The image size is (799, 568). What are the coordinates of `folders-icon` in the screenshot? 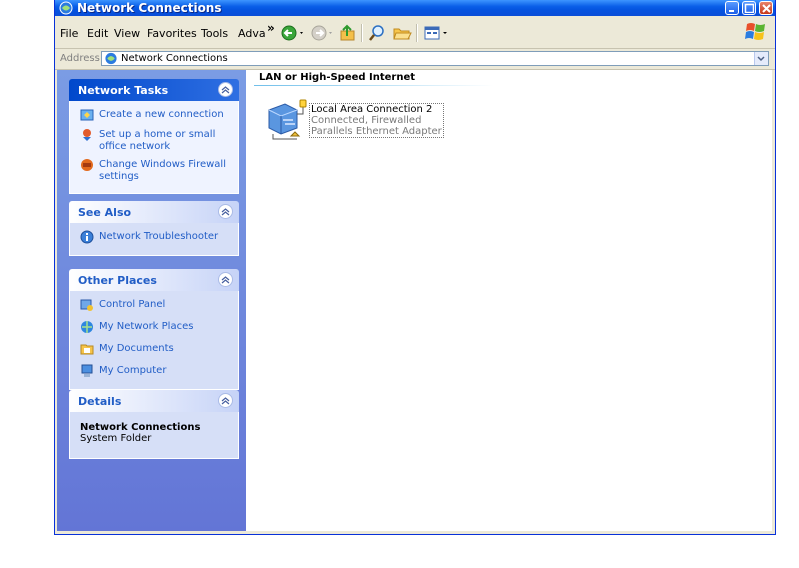 It's located at (402, 34).